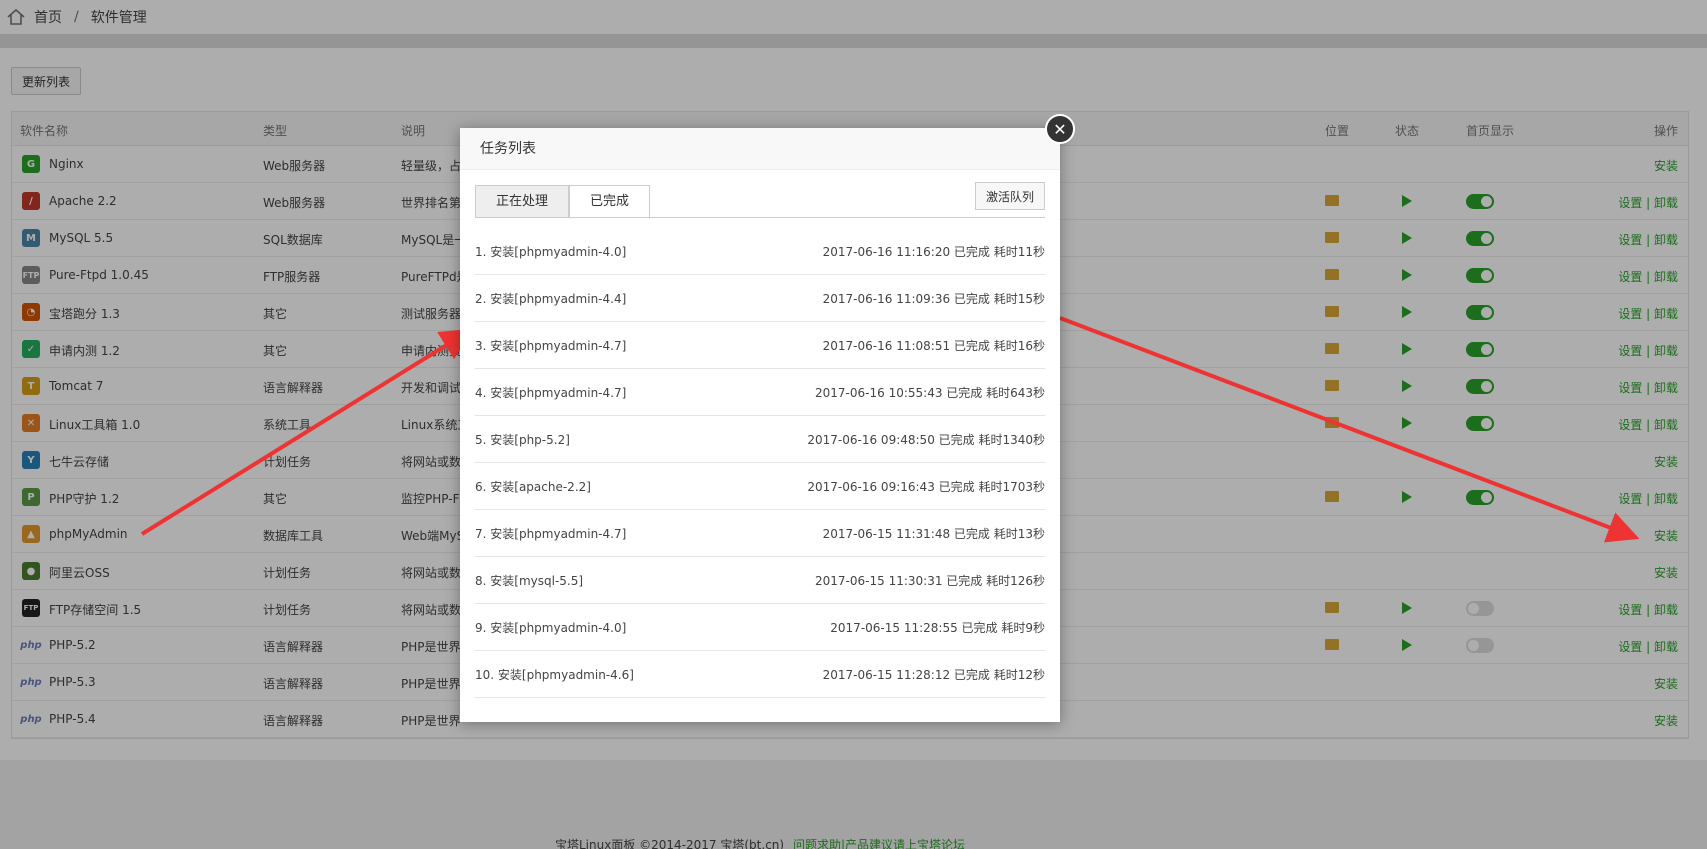 This screenshot has width=1707, height=849. Describe the element at coordinates (551, 345) in the screenshot. I see `task-label: 3. 安装[phpmyadmin-4.7]` at that location.